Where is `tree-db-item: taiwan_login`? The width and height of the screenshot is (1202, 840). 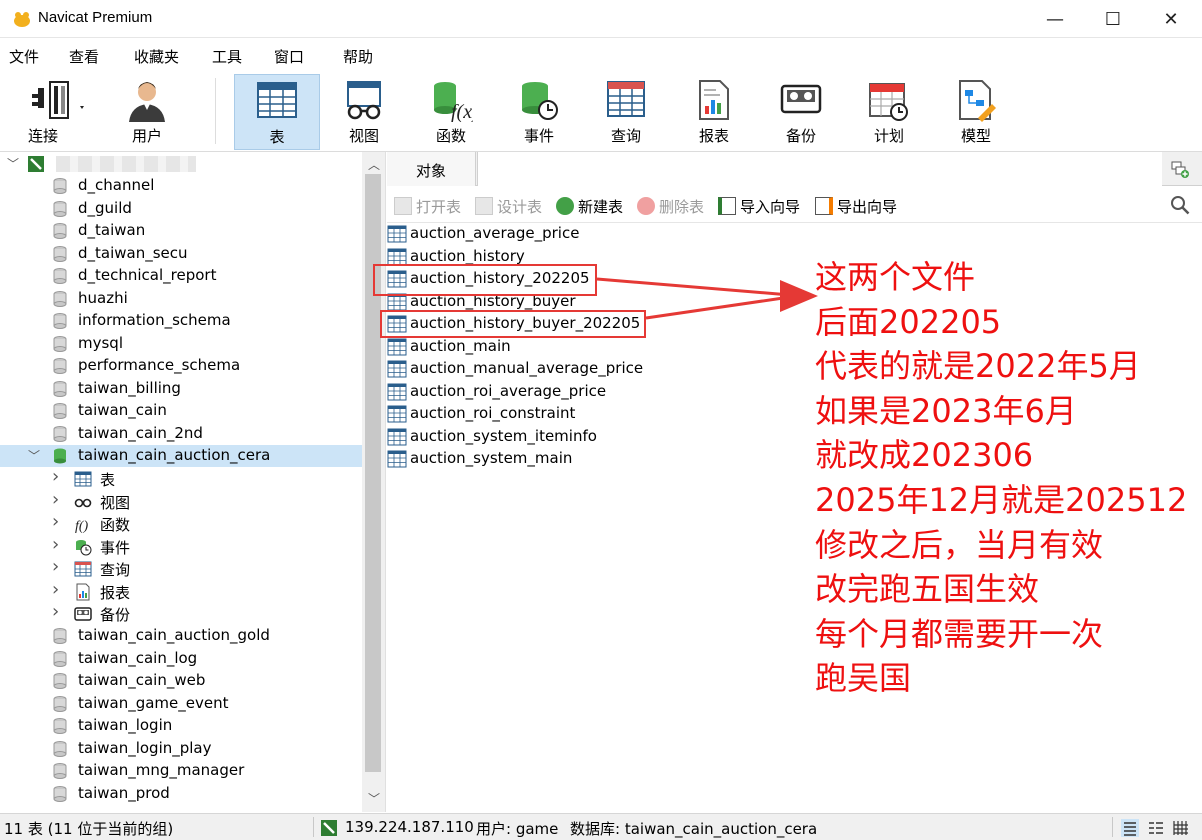 tree-db-item: taiwan_login is located at coordinates (181, 726).